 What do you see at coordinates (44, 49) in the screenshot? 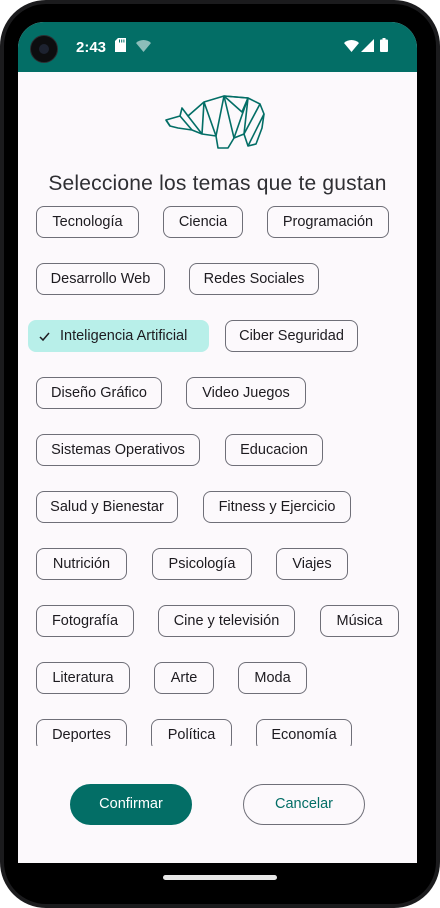
I see `camera-icon` at bounding box center [44, 49].